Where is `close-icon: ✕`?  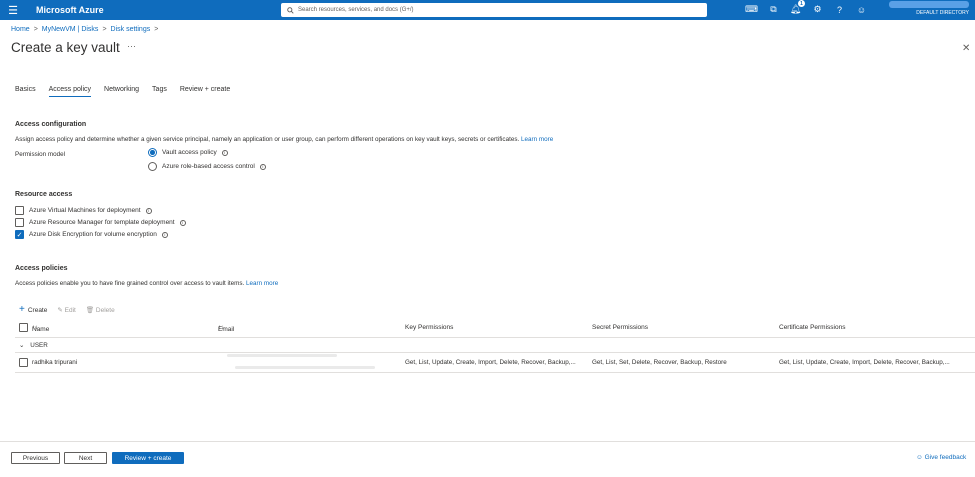
close-icon: ✕ is located at coordinates (966, 48).